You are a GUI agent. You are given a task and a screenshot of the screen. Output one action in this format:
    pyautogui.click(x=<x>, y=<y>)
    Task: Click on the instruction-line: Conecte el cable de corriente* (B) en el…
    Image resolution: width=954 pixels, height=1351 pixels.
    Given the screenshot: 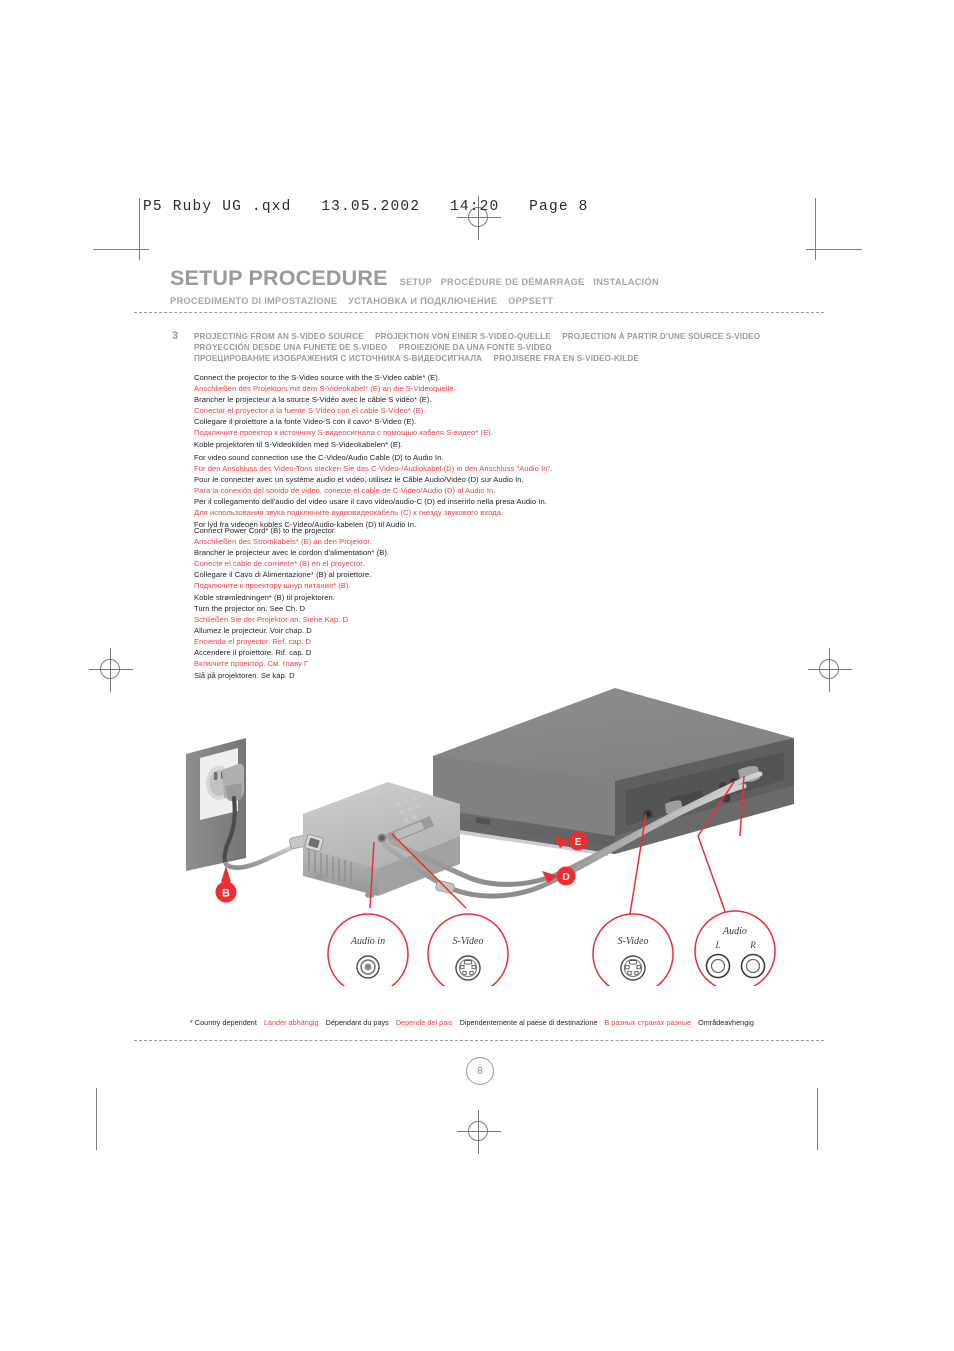 What is the action you would take?
    pyautogui.click(x=279, y=564)
    